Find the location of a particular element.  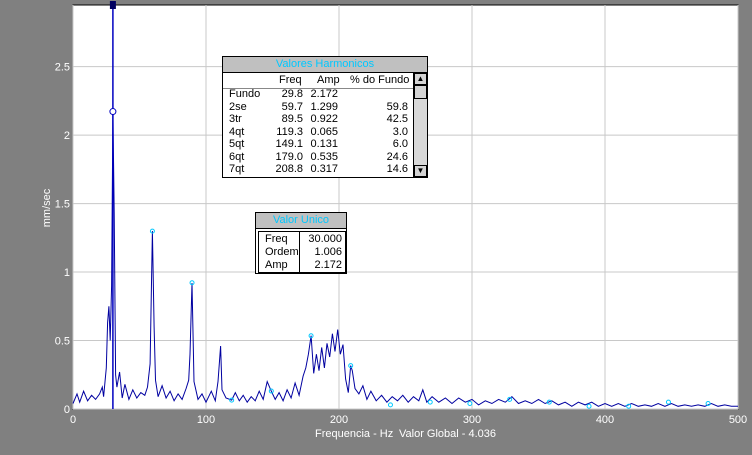

x-tick-label: 500 is located at coordinates (738, 420).